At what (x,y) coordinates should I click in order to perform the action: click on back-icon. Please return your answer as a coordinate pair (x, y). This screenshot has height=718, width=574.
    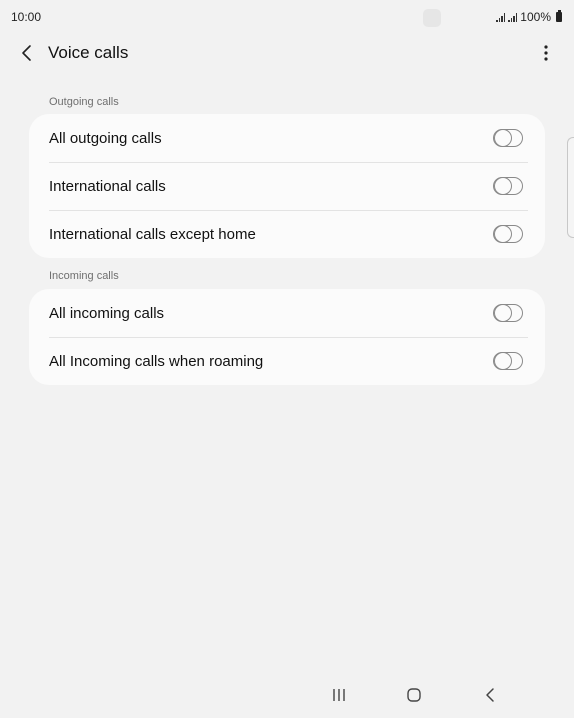
    Looking at the image, I should click on (490, 695).